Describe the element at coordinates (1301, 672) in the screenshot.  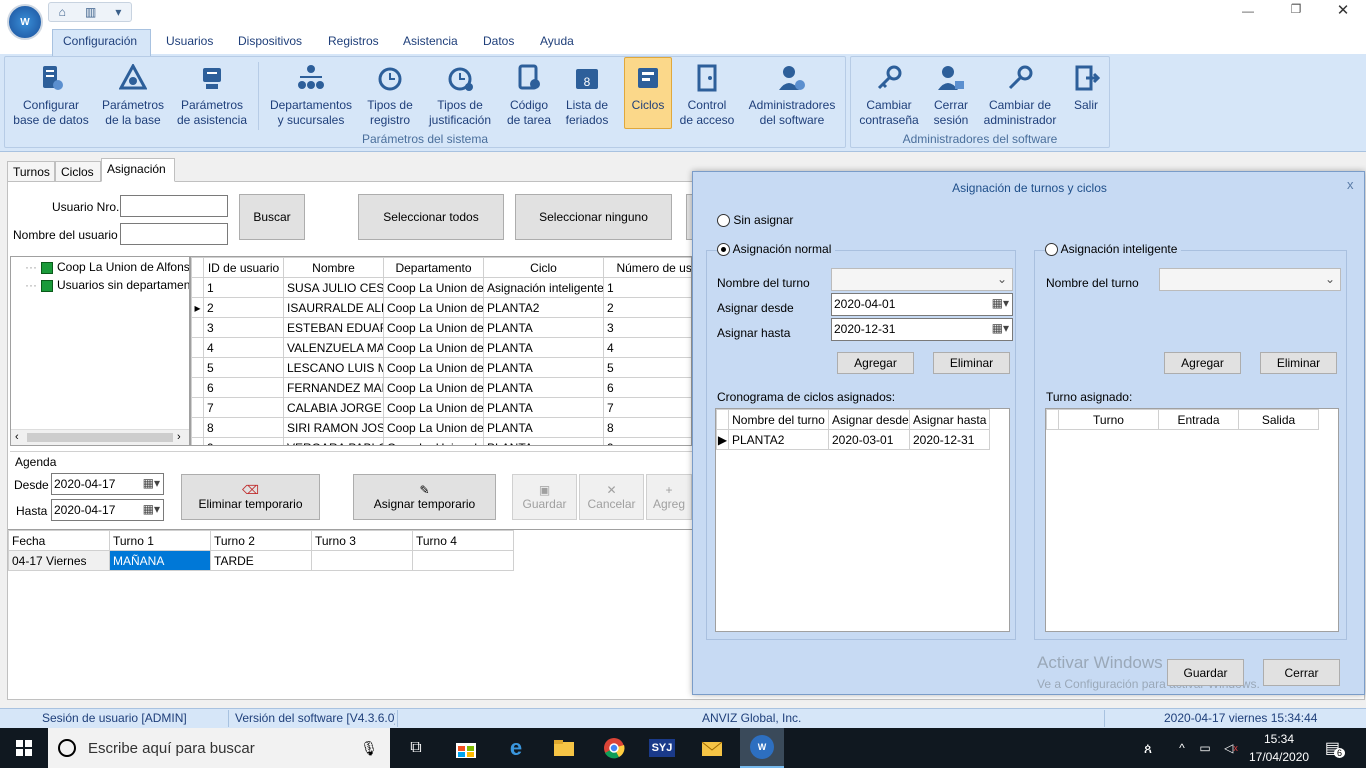
I see `dialog-close-button: Cerrar` at that location.